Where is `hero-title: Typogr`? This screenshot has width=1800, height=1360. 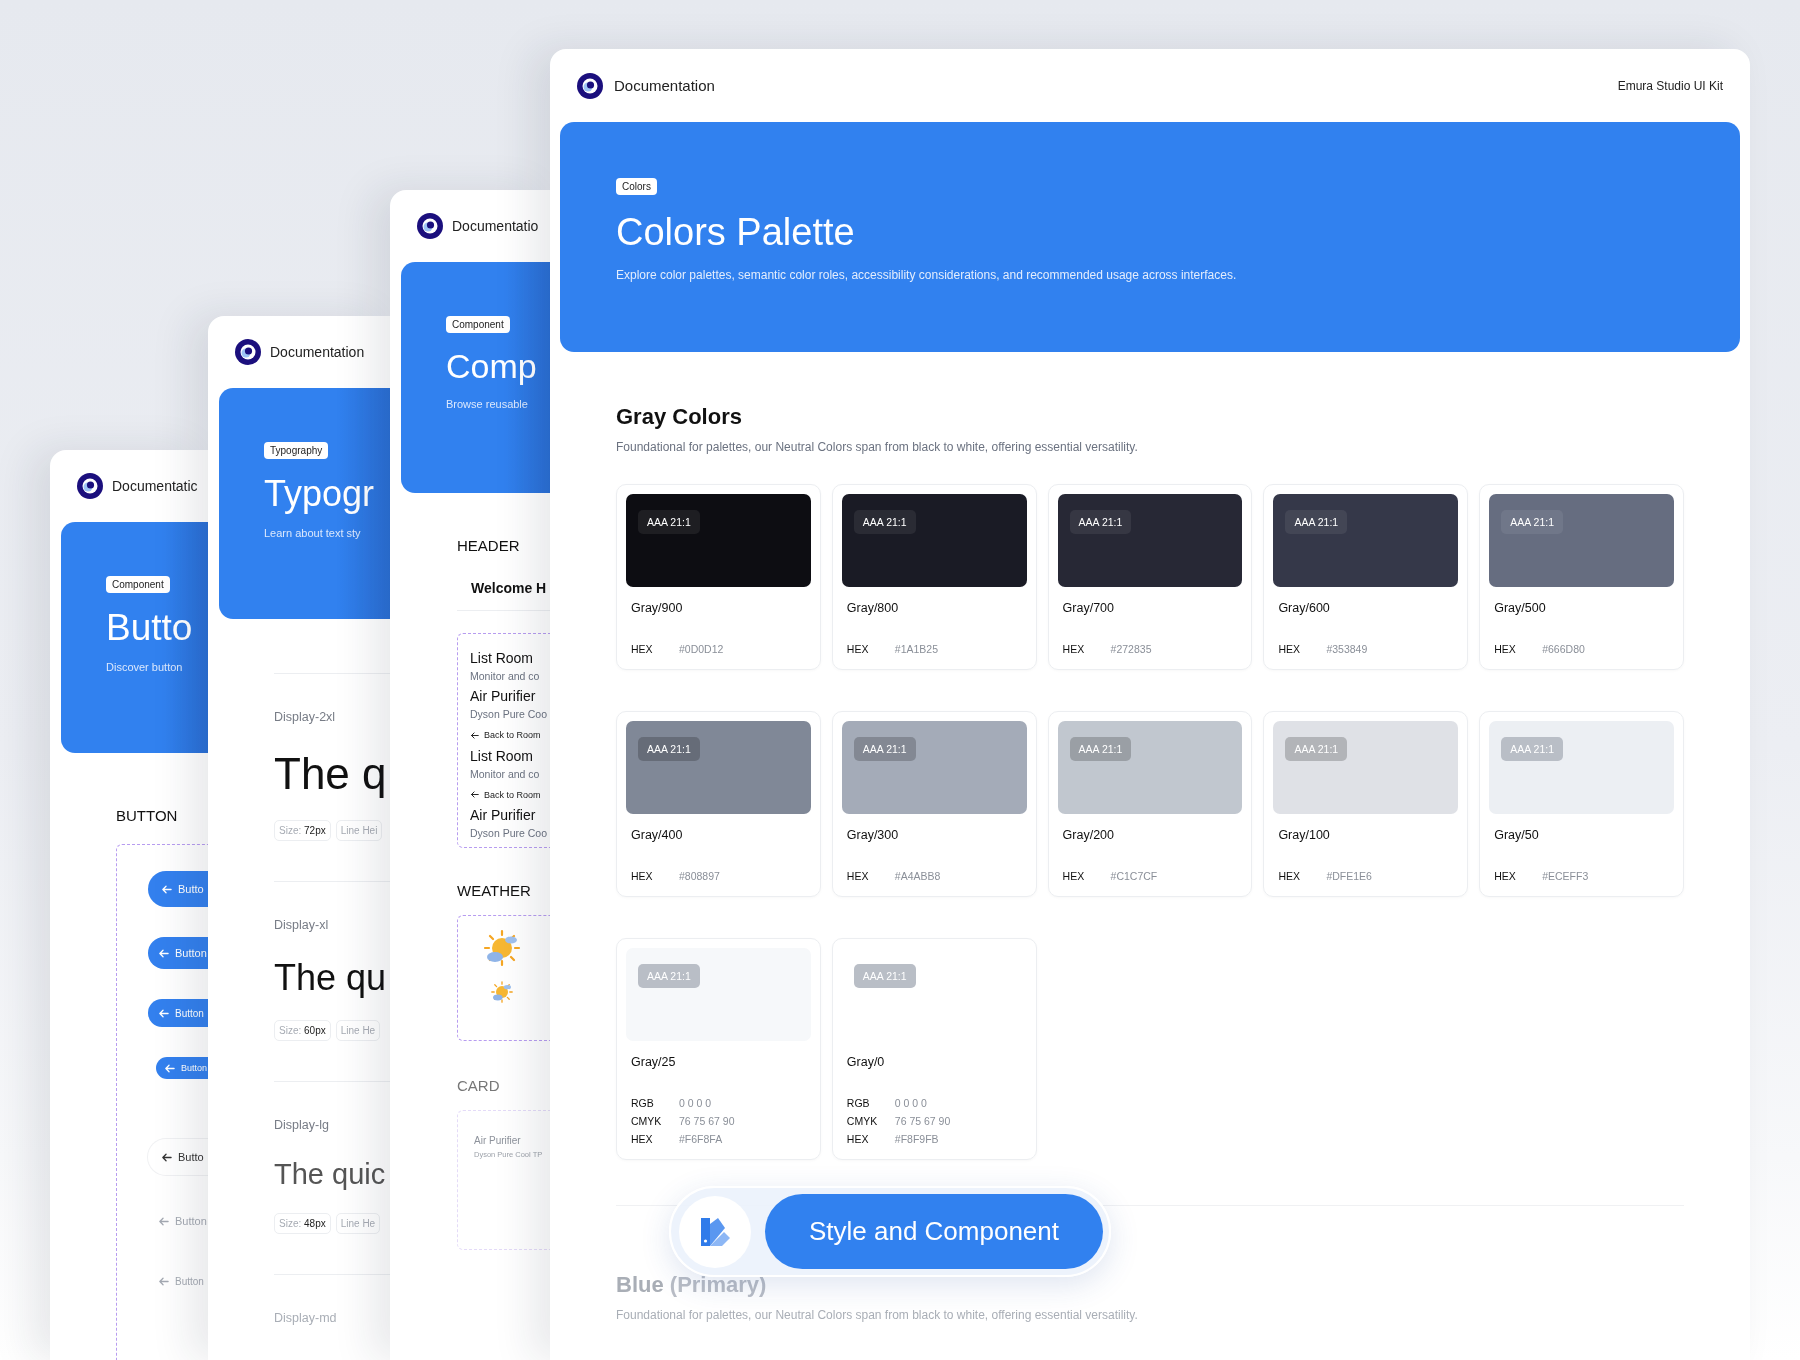 hero-title: Typogr is located at coordinates (320, 494).